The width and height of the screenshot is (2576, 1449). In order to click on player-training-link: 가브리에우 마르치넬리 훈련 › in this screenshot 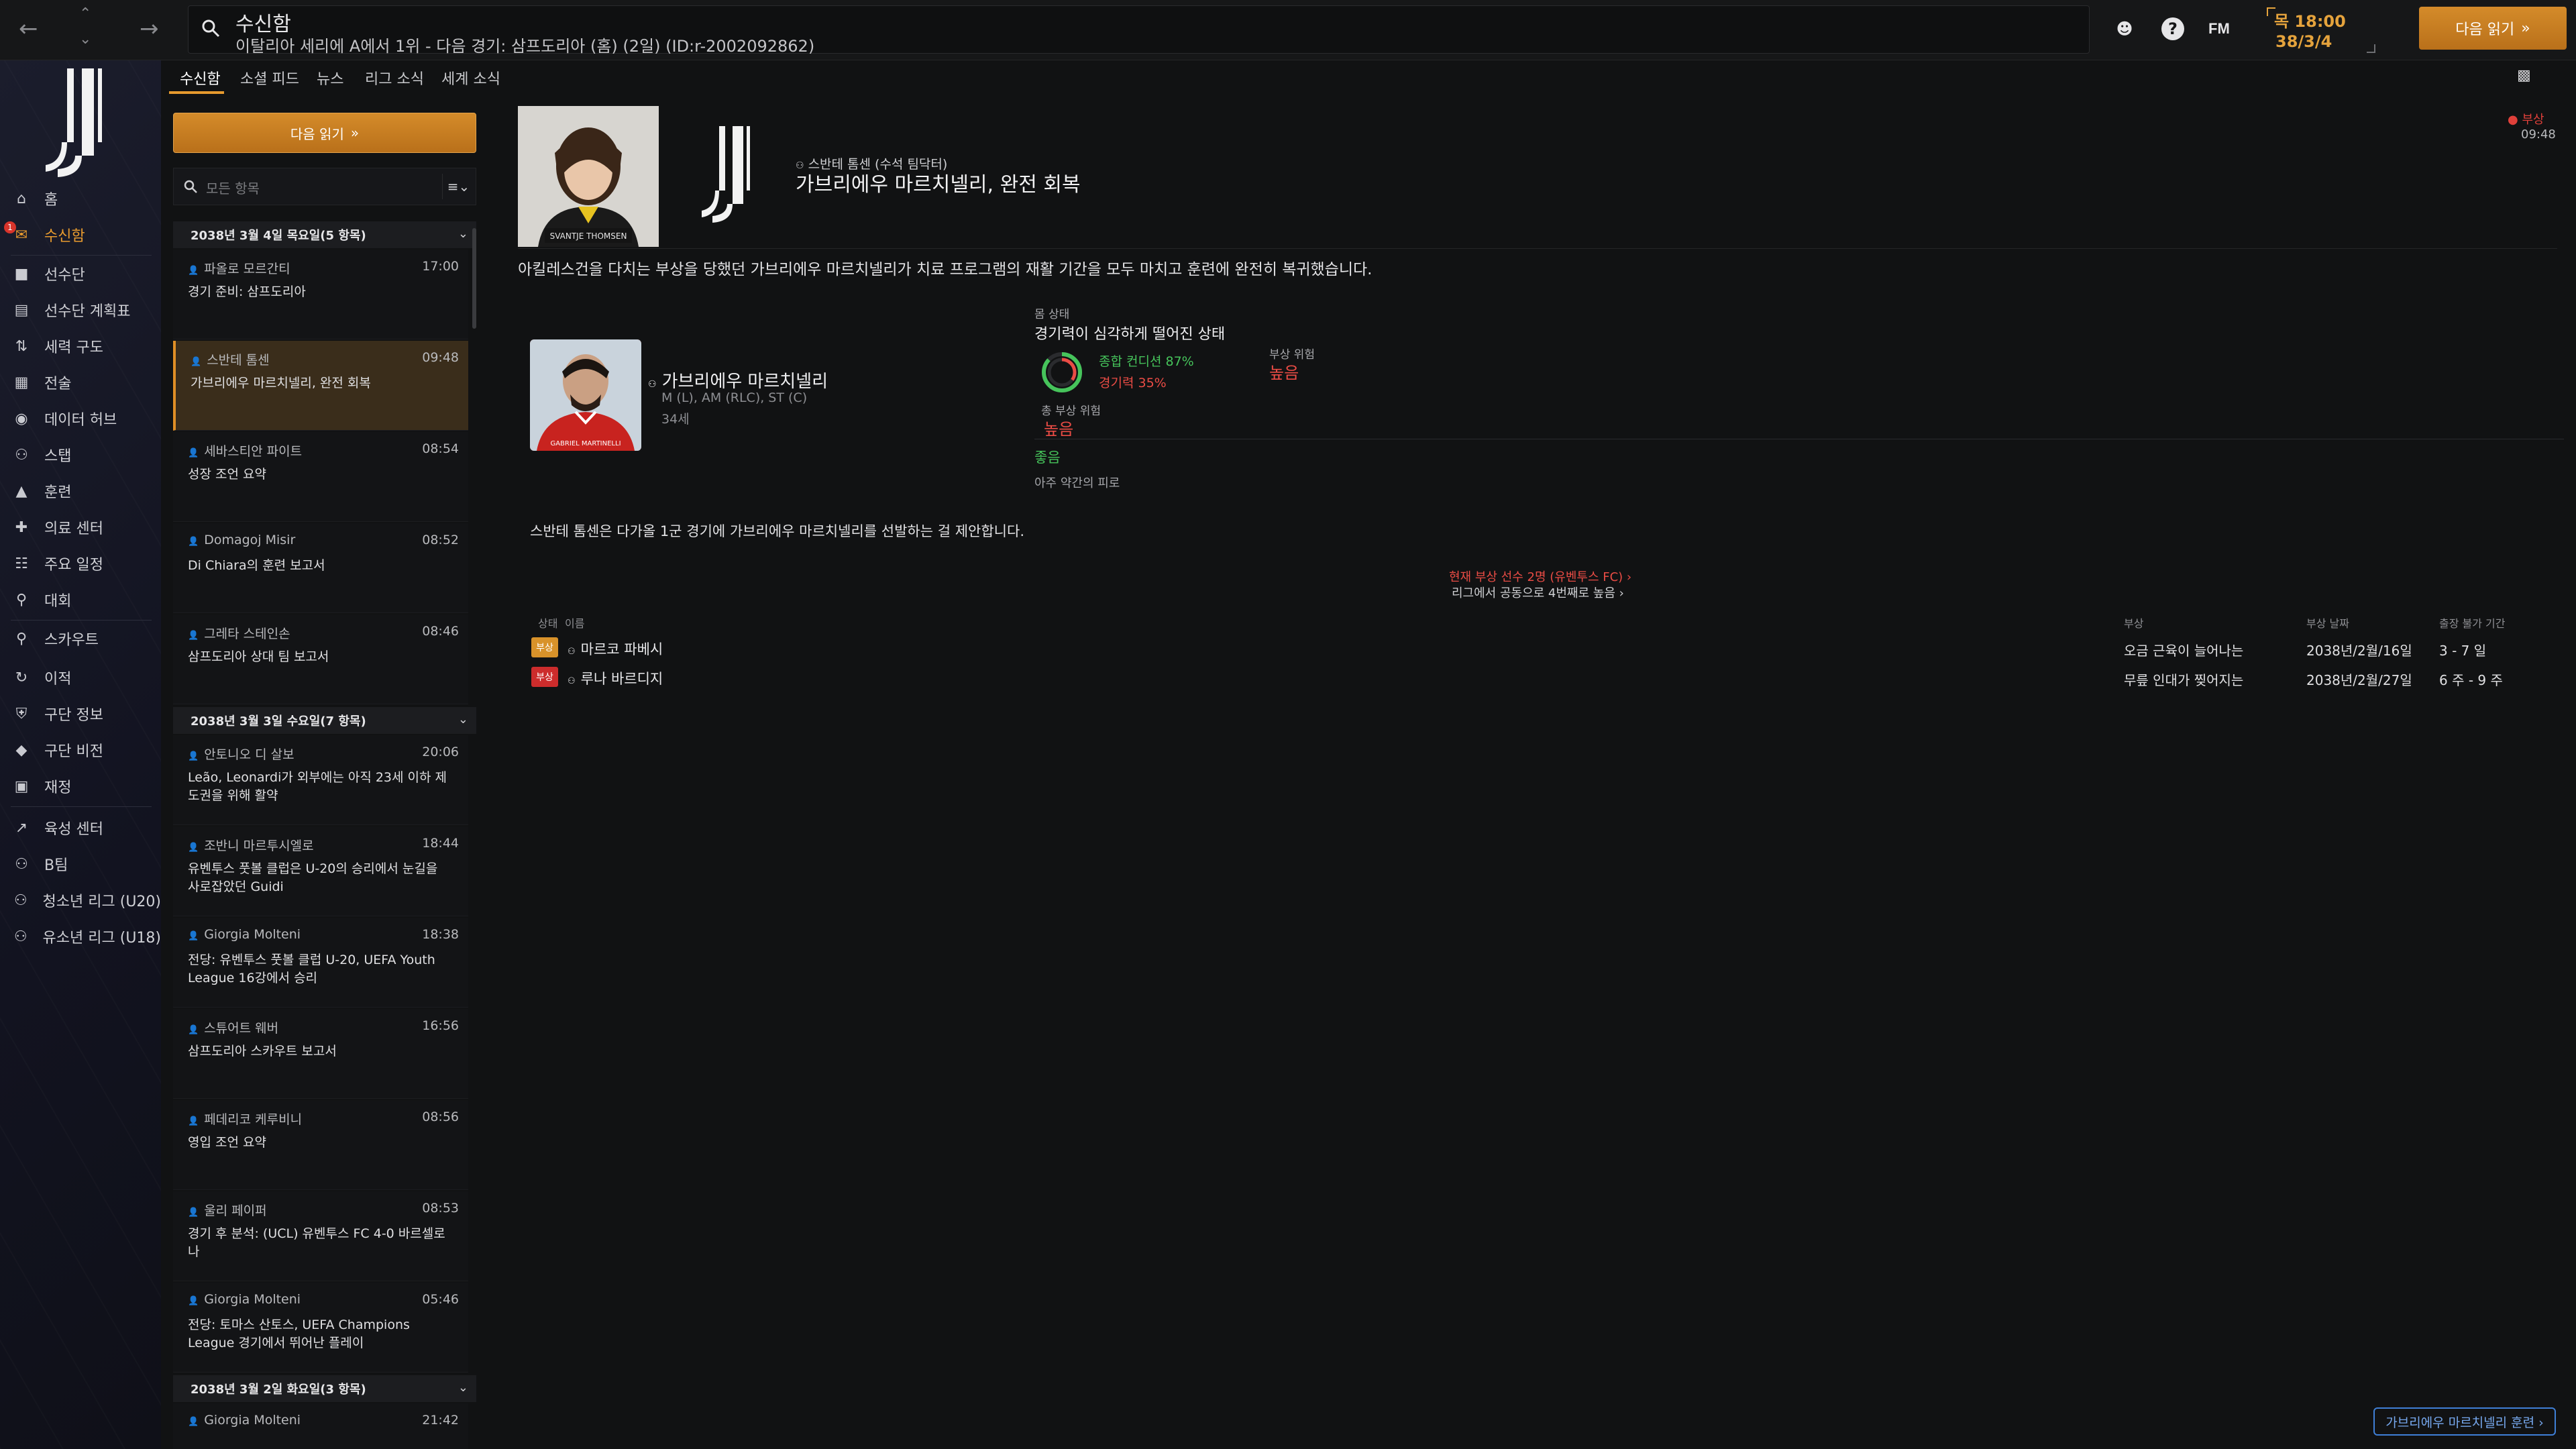, I will do `click(2464, 1421)`.